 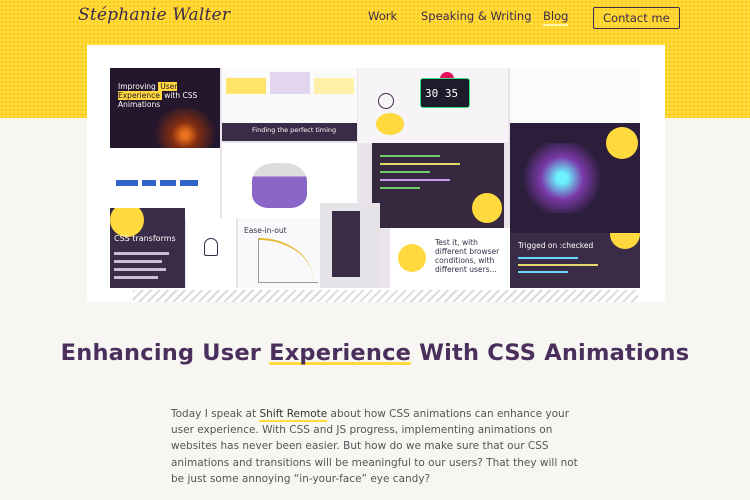 I want to click on card-hatch-shadow, so click(x=385, y=296).